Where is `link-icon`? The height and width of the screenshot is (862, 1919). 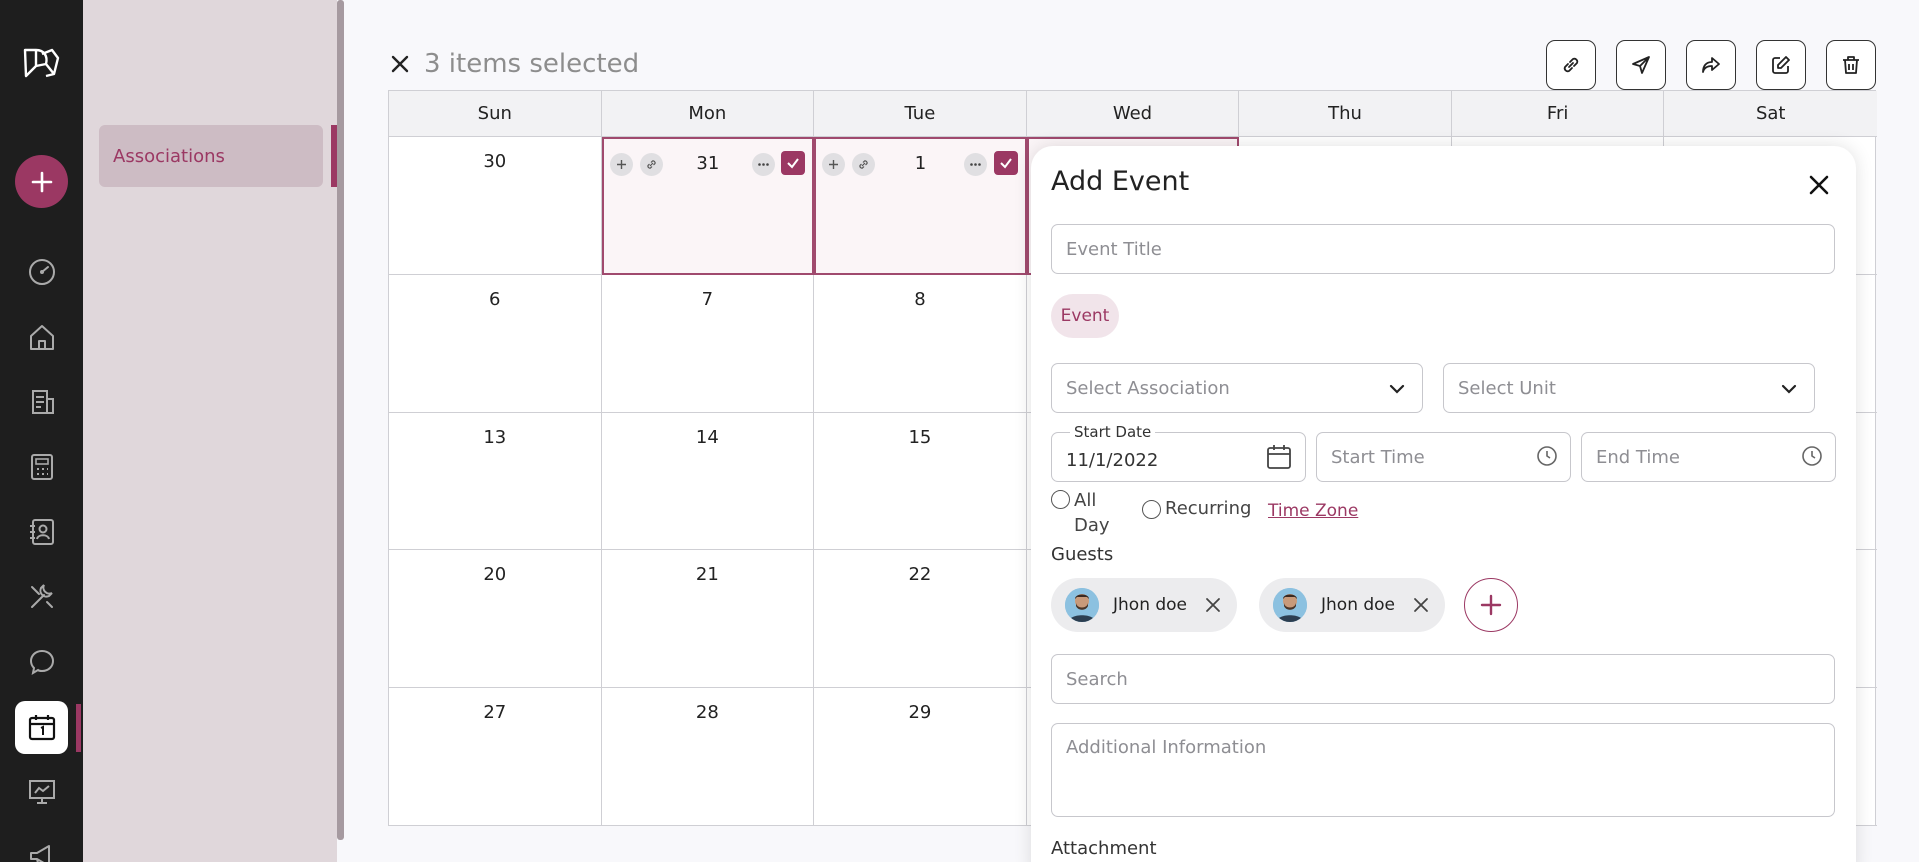
link-icon is located at coordinates (1571, 65).